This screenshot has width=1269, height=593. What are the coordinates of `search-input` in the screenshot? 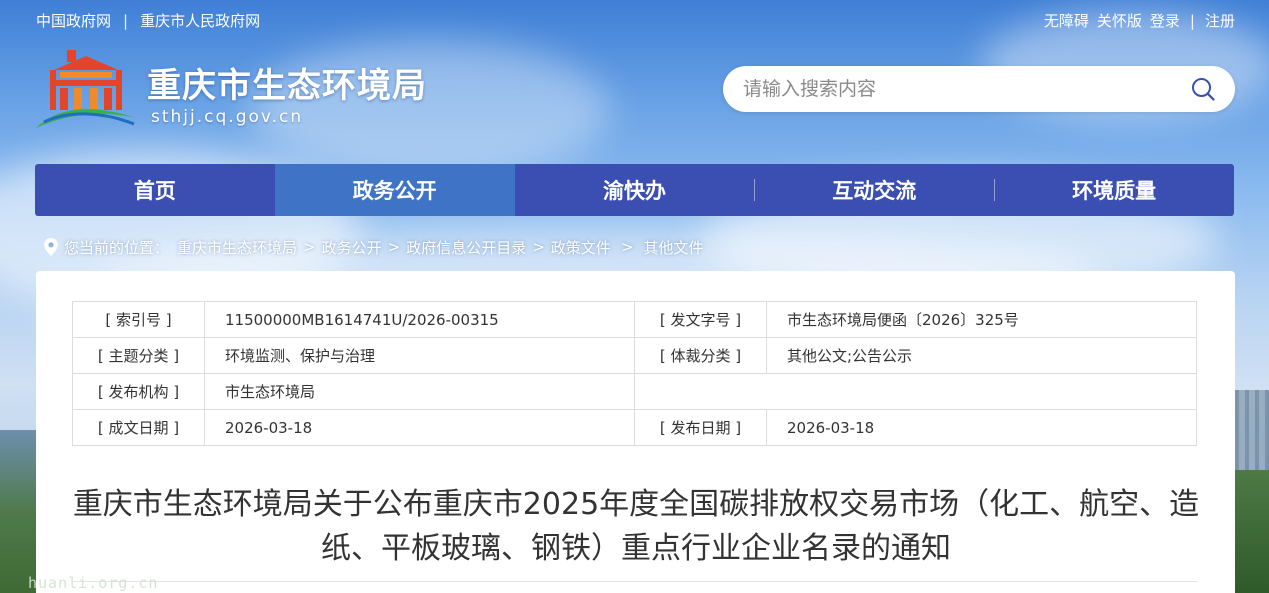 It's located at (963, 89).